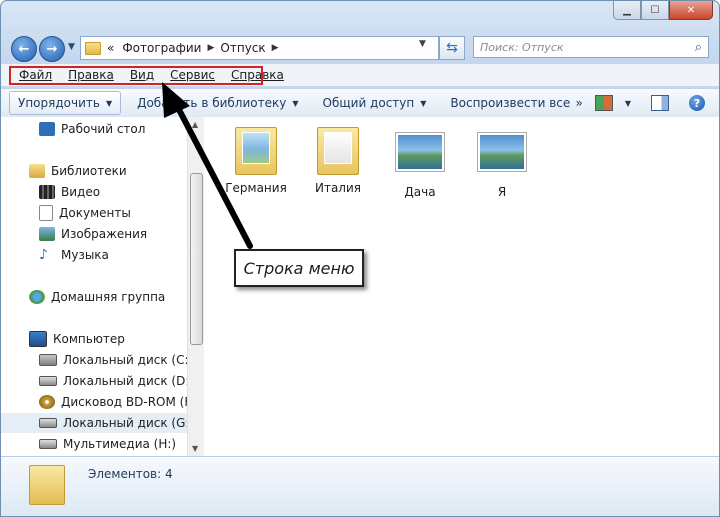 This screenshot has height=517, width=720. Describe the element at coordinates (110, 48) in the screenshot. I see `address-prefix: «` at that location.